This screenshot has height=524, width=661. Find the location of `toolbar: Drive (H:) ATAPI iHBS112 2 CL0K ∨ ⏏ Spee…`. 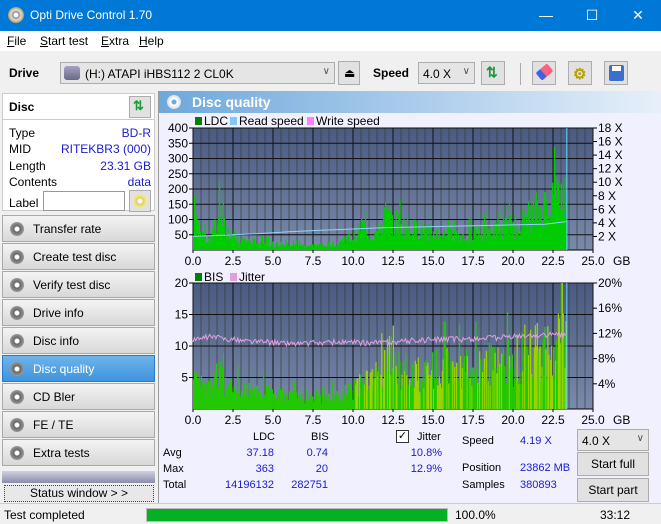

toolbar: Drive (H:) ATAPI iHBS112 2 CL0K ∨ ⏏ Spee… is located at coordinates (330, 71).